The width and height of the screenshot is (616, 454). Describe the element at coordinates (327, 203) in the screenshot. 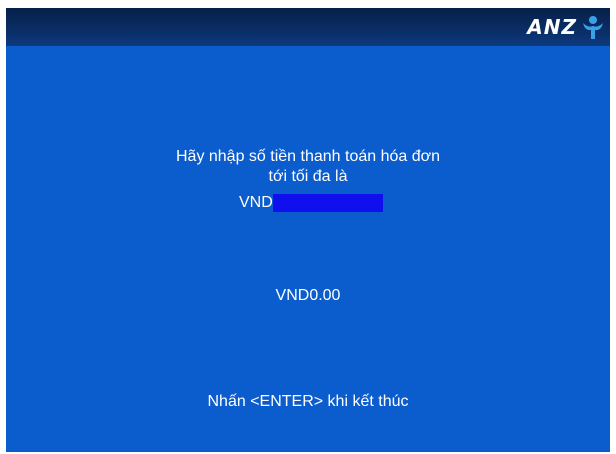

I see `max-amount-highlight` at that location.